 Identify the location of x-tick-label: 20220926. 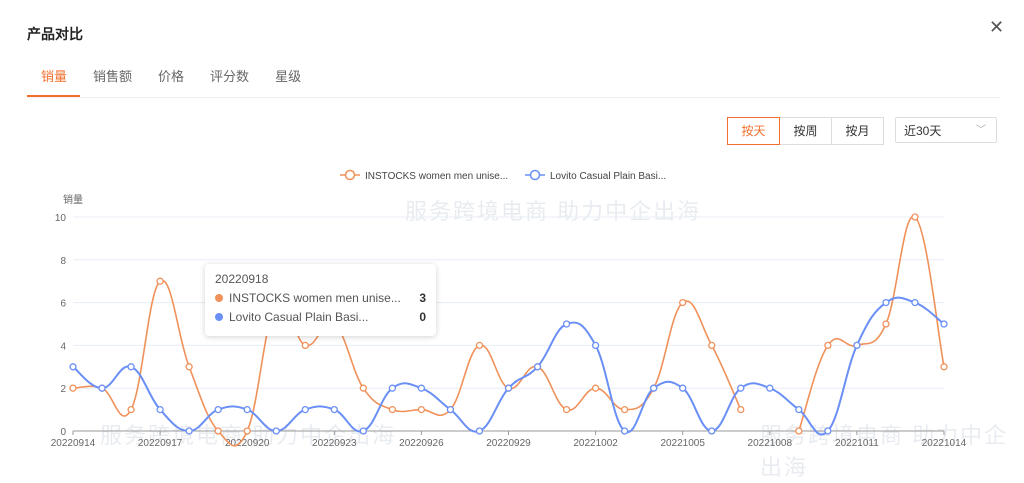
(421, 443).